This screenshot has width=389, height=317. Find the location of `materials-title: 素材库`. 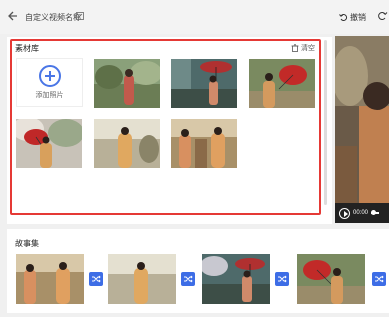

materials-title: 素材库 is located at coordinates (27, 48).